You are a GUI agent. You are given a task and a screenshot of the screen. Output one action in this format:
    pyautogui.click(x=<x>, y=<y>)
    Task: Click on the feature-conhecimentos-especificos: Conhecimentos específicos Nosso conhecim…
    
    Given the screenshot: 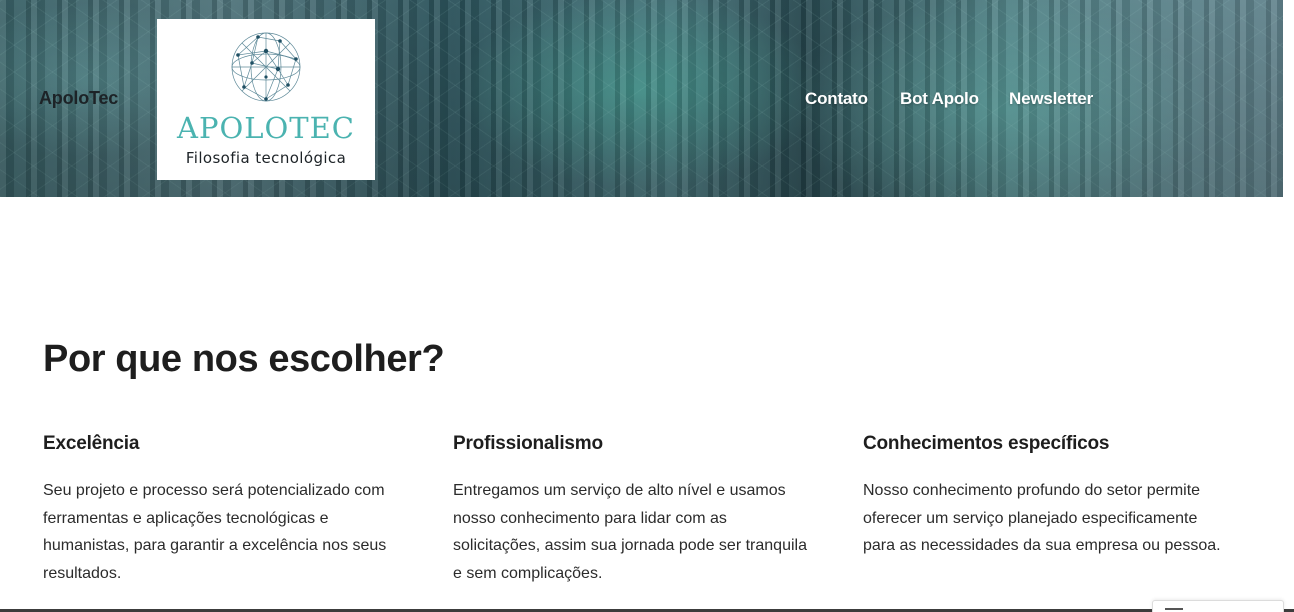 What is the action you would take?
    pyautogui.click(x=1058, y=496)
    